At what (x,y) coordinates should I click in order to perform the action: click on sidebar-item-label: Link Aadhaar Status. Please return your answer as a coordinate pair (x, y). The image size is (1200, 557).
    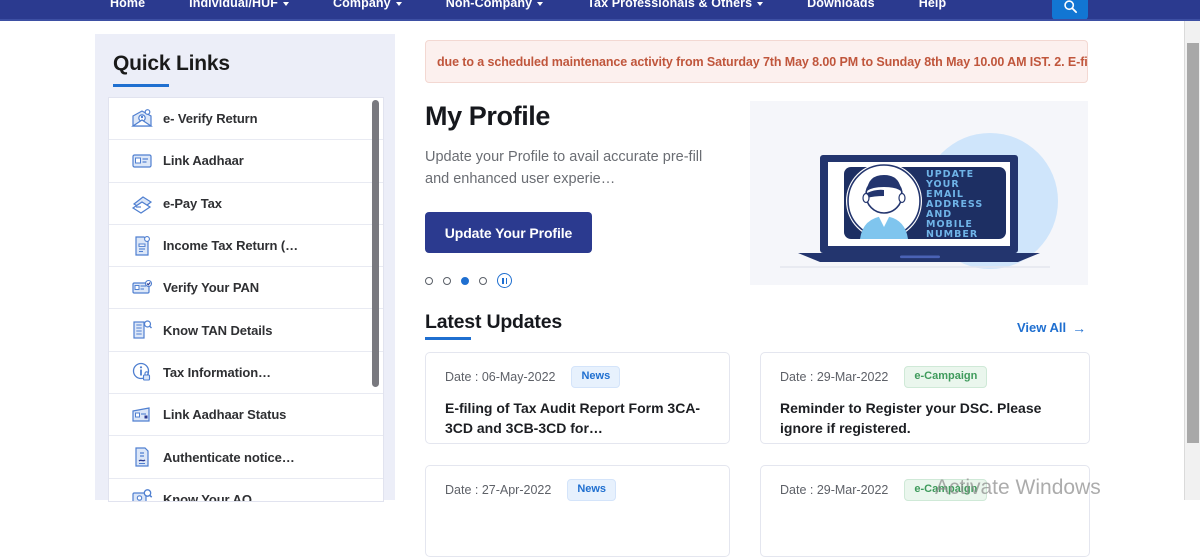
    Looking at the image, I should click on (225, 415).